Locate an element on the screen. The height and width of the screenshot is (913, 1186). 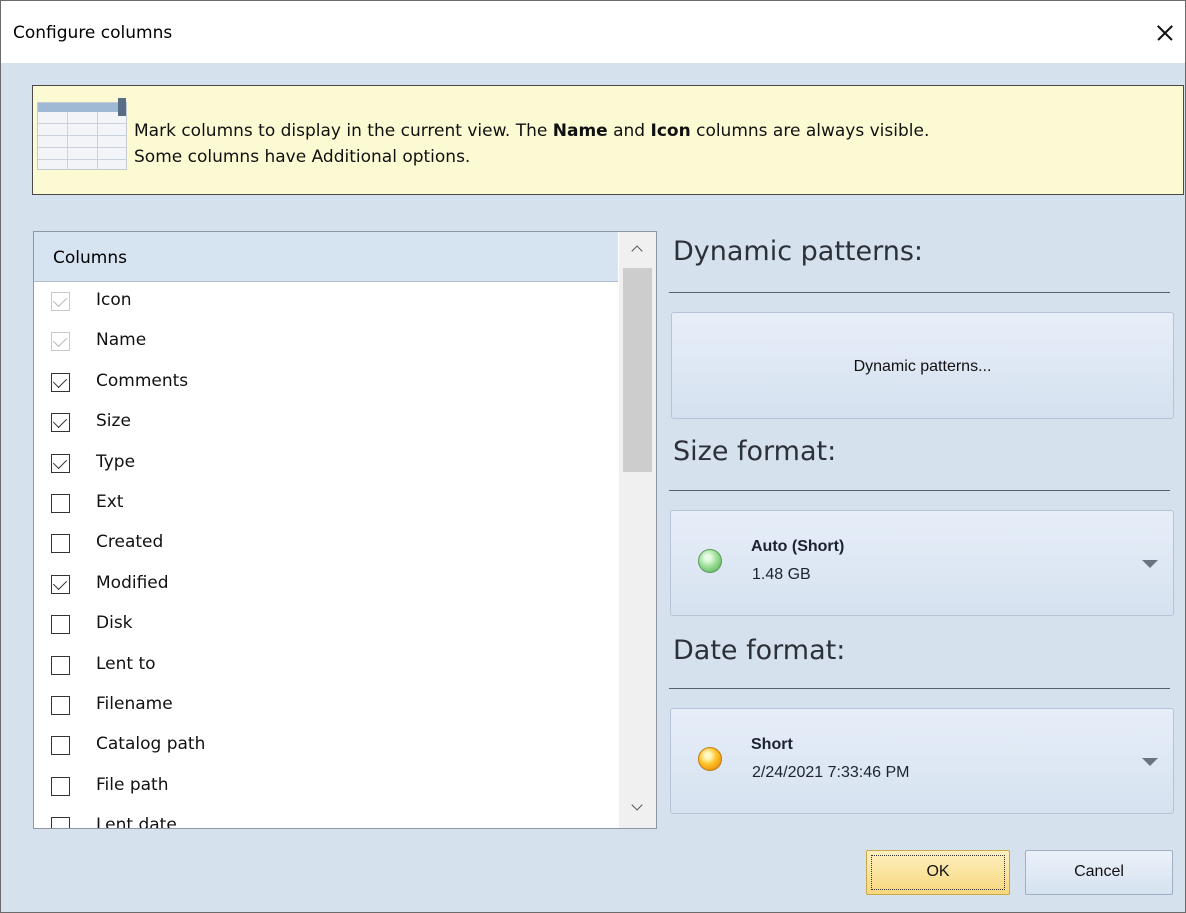
size-format-value: Auto (Short) is located at coordinates (798, 546).